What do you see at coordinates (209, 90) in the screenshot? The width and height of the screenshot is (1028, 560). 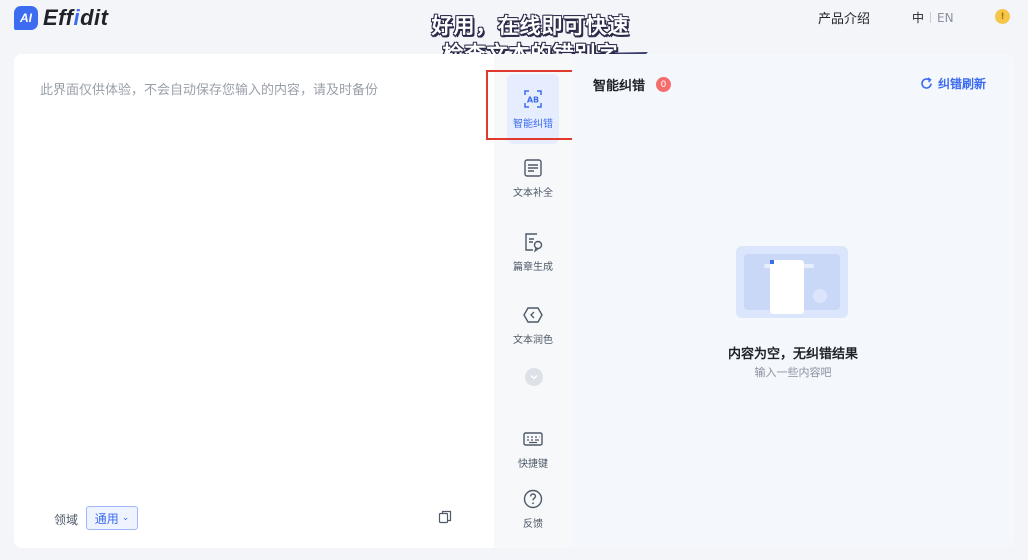 I see `editor-placeholder: 此界面仅供体验，不会自动保存您输入的内容，请及时备份` at bounding box center [209, 90].